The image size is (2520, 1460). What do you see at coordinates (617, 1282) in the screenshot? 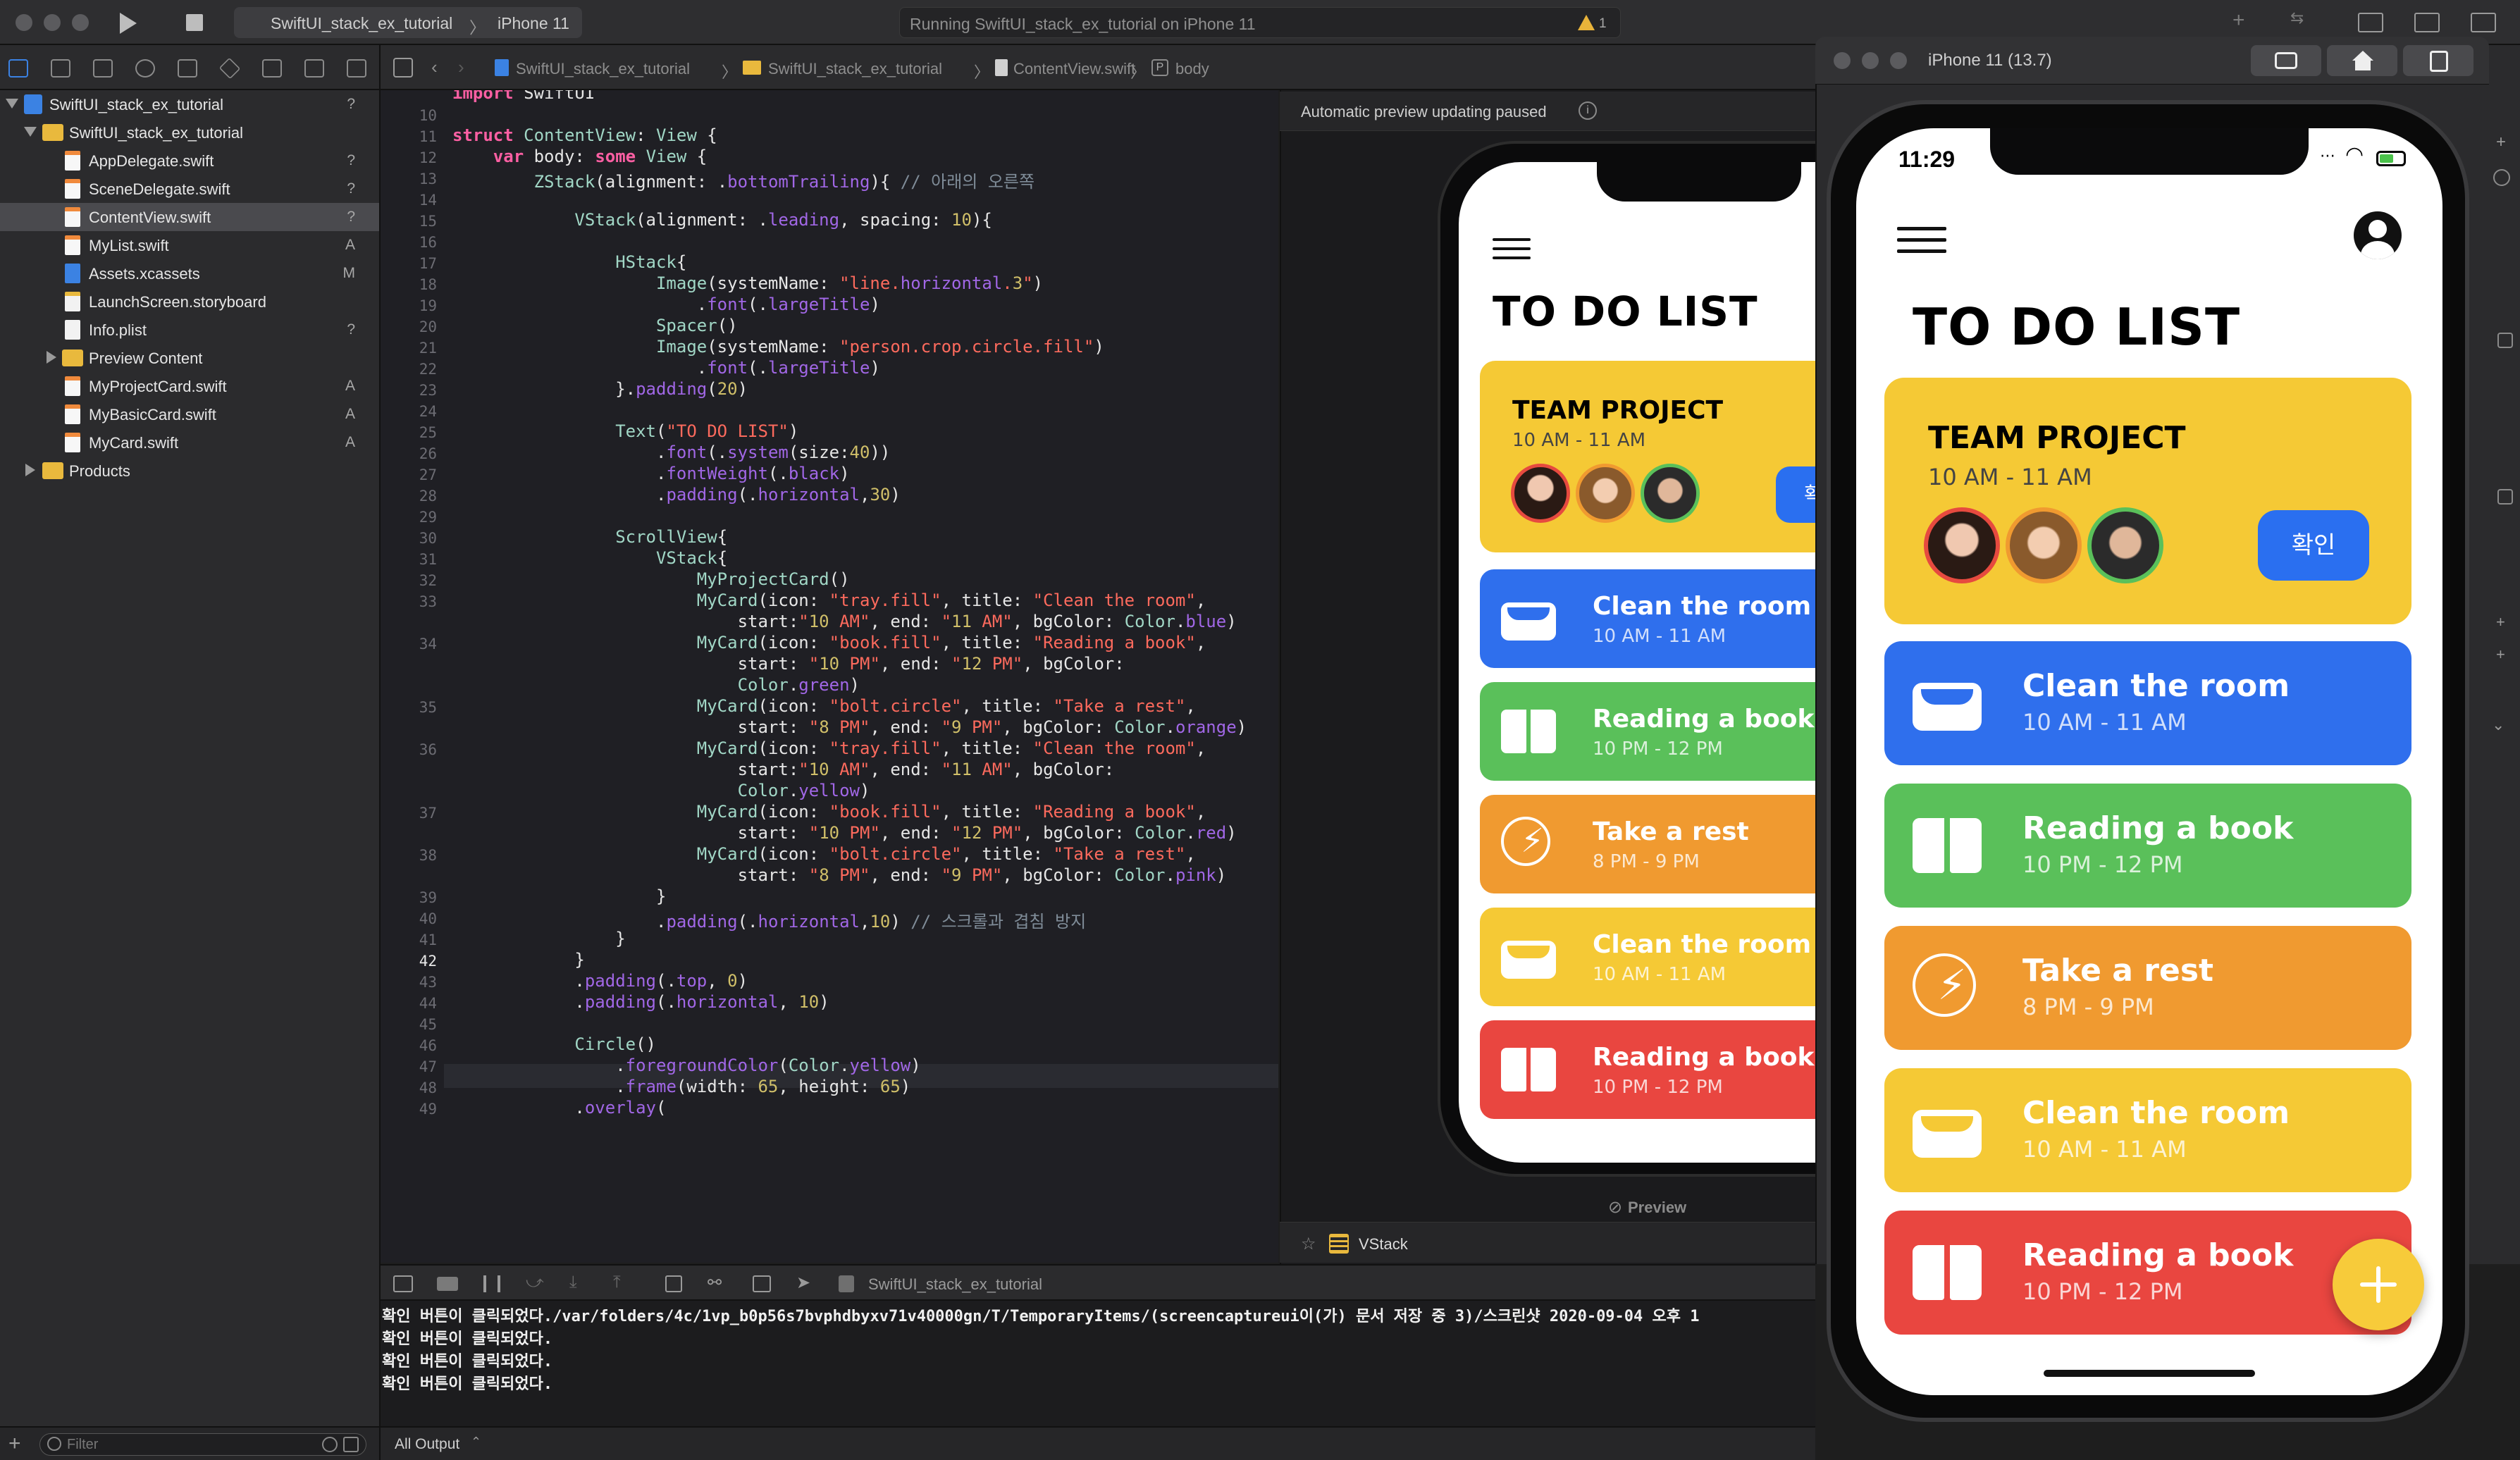
I see `step-out-icon: ⤒` at bounding box center [617, 1282].